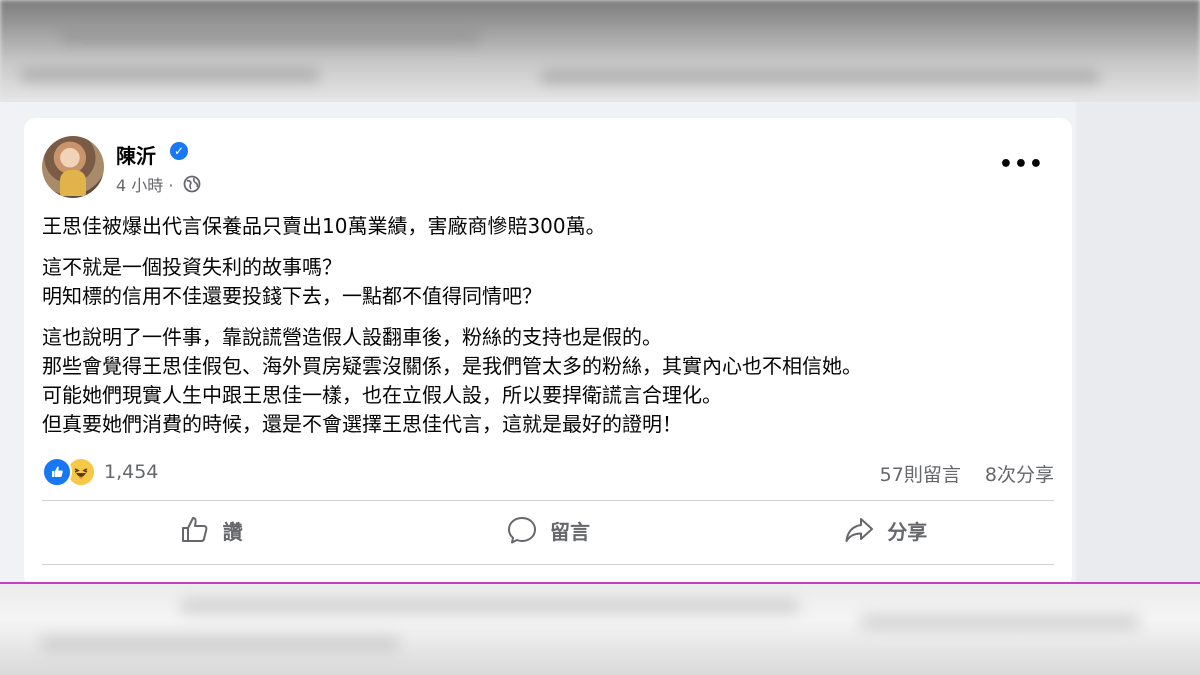  I want to click on post-time: 4 小時, so click(139, 185).